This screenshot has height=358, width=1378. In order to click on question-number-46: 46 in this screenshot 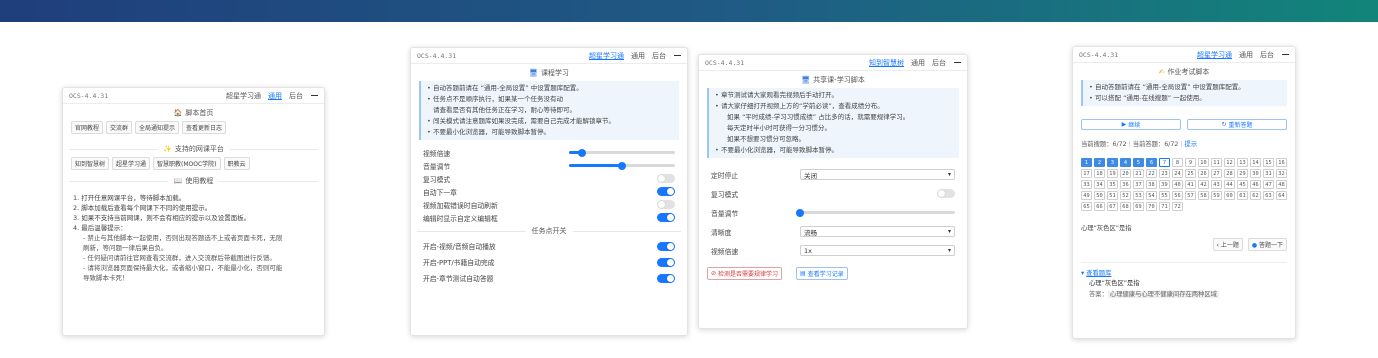, I will do `click(1255, 184)`.